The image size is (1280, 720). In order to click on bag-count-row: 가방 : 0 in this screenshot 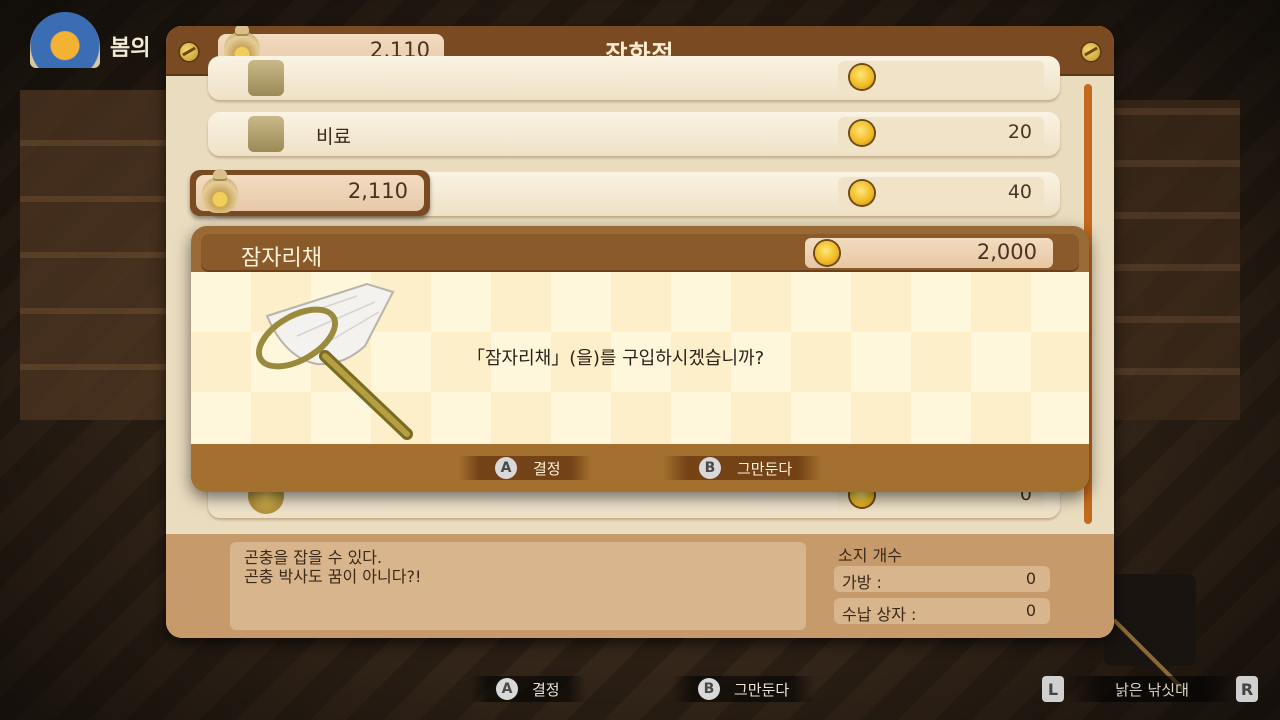, I will do `click(942, 579)`.